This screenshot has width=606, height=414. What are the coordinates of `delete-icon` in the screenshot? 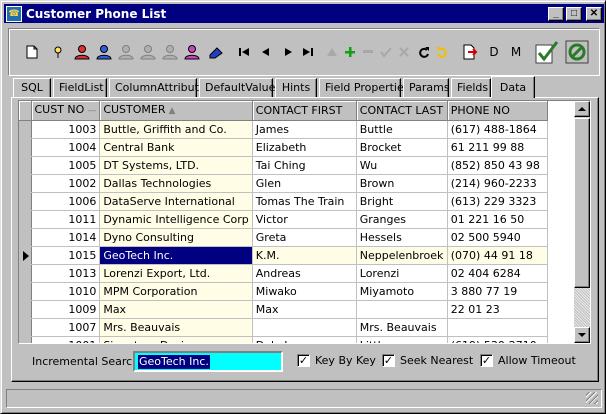 It's located at (368, 52).